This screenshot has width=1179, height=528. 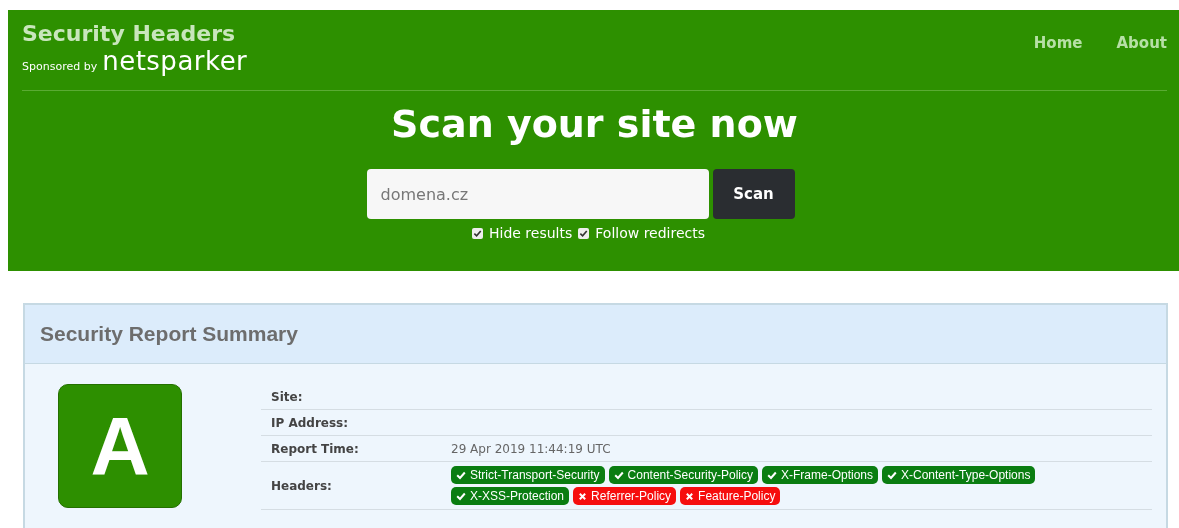 What do you see at coordinates (120, 446) in the screenshot?
I see `grade-badge: A` at bounding box center [120, 446].